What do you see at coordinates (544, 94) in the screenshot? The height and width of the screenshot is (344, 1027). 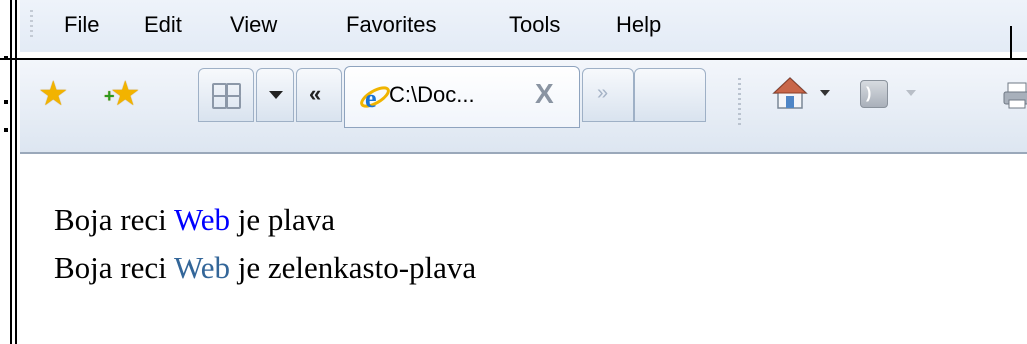 I see `close-icon: X` at bounding box center [544, 94].